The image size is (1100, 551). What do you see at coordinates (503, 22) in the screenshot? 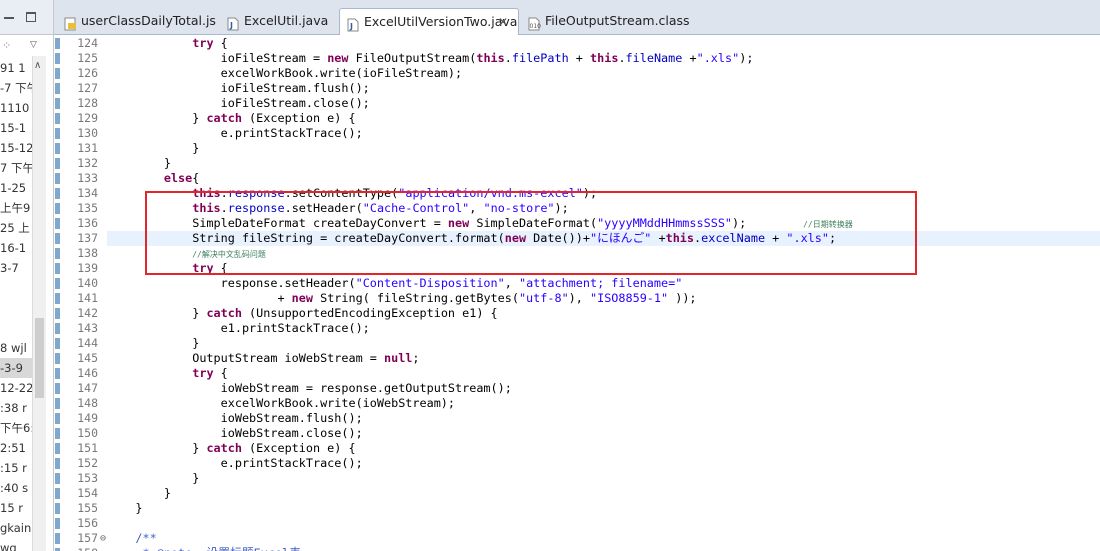
I see `close-icon: ✕` at bounding box center [503, 22].